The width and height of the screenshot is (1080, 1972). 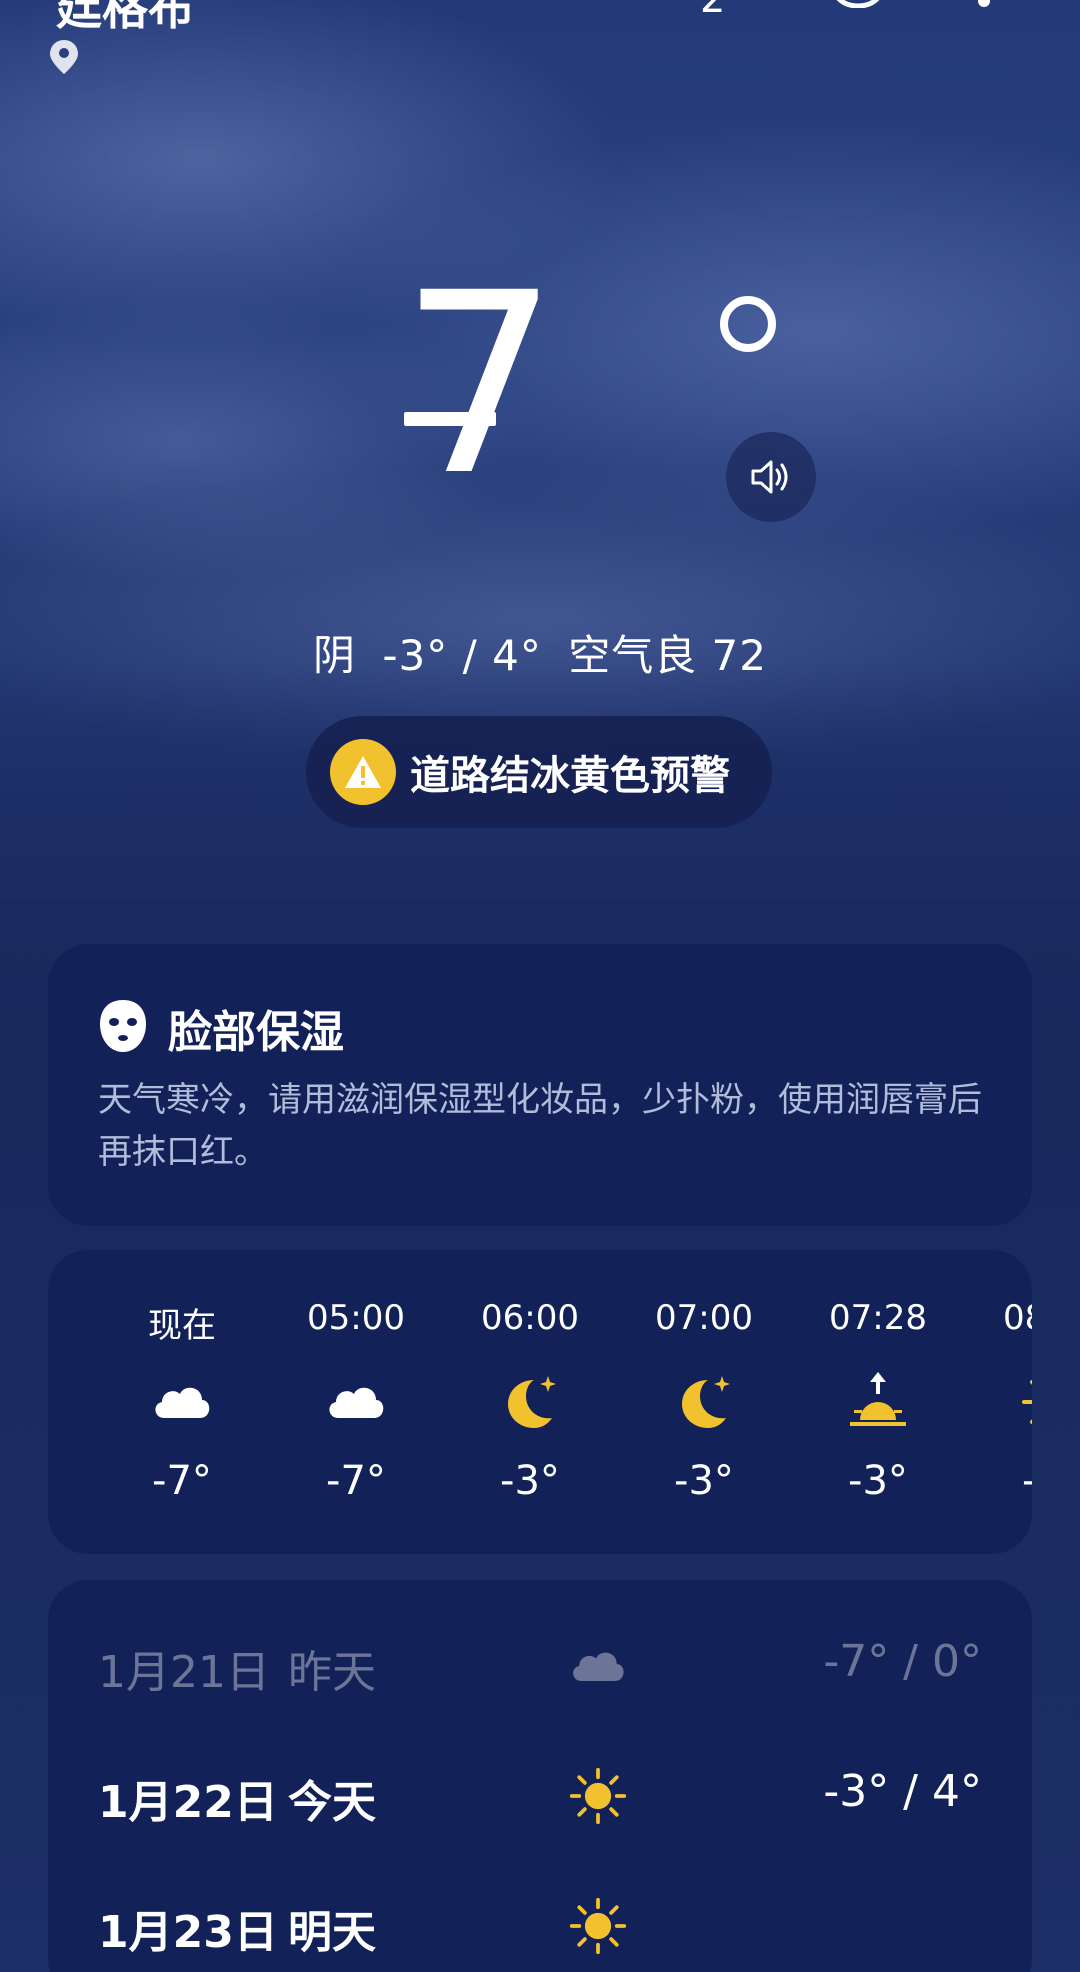 I want to click on daily-row-tomorrow: 1月23日 明天, so click(x=540, y=1926).